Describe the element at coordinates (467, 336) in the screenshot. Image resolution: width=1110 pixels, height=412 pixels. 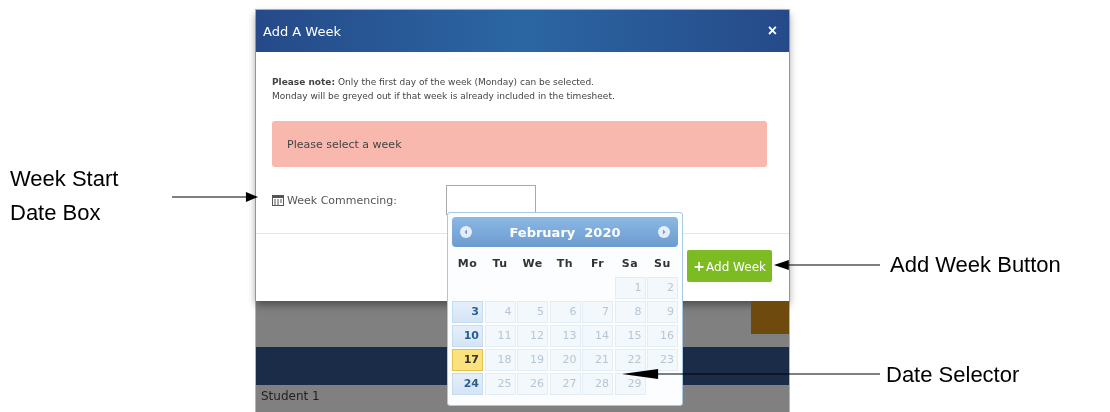
I see `day-cell: 10` at that location.